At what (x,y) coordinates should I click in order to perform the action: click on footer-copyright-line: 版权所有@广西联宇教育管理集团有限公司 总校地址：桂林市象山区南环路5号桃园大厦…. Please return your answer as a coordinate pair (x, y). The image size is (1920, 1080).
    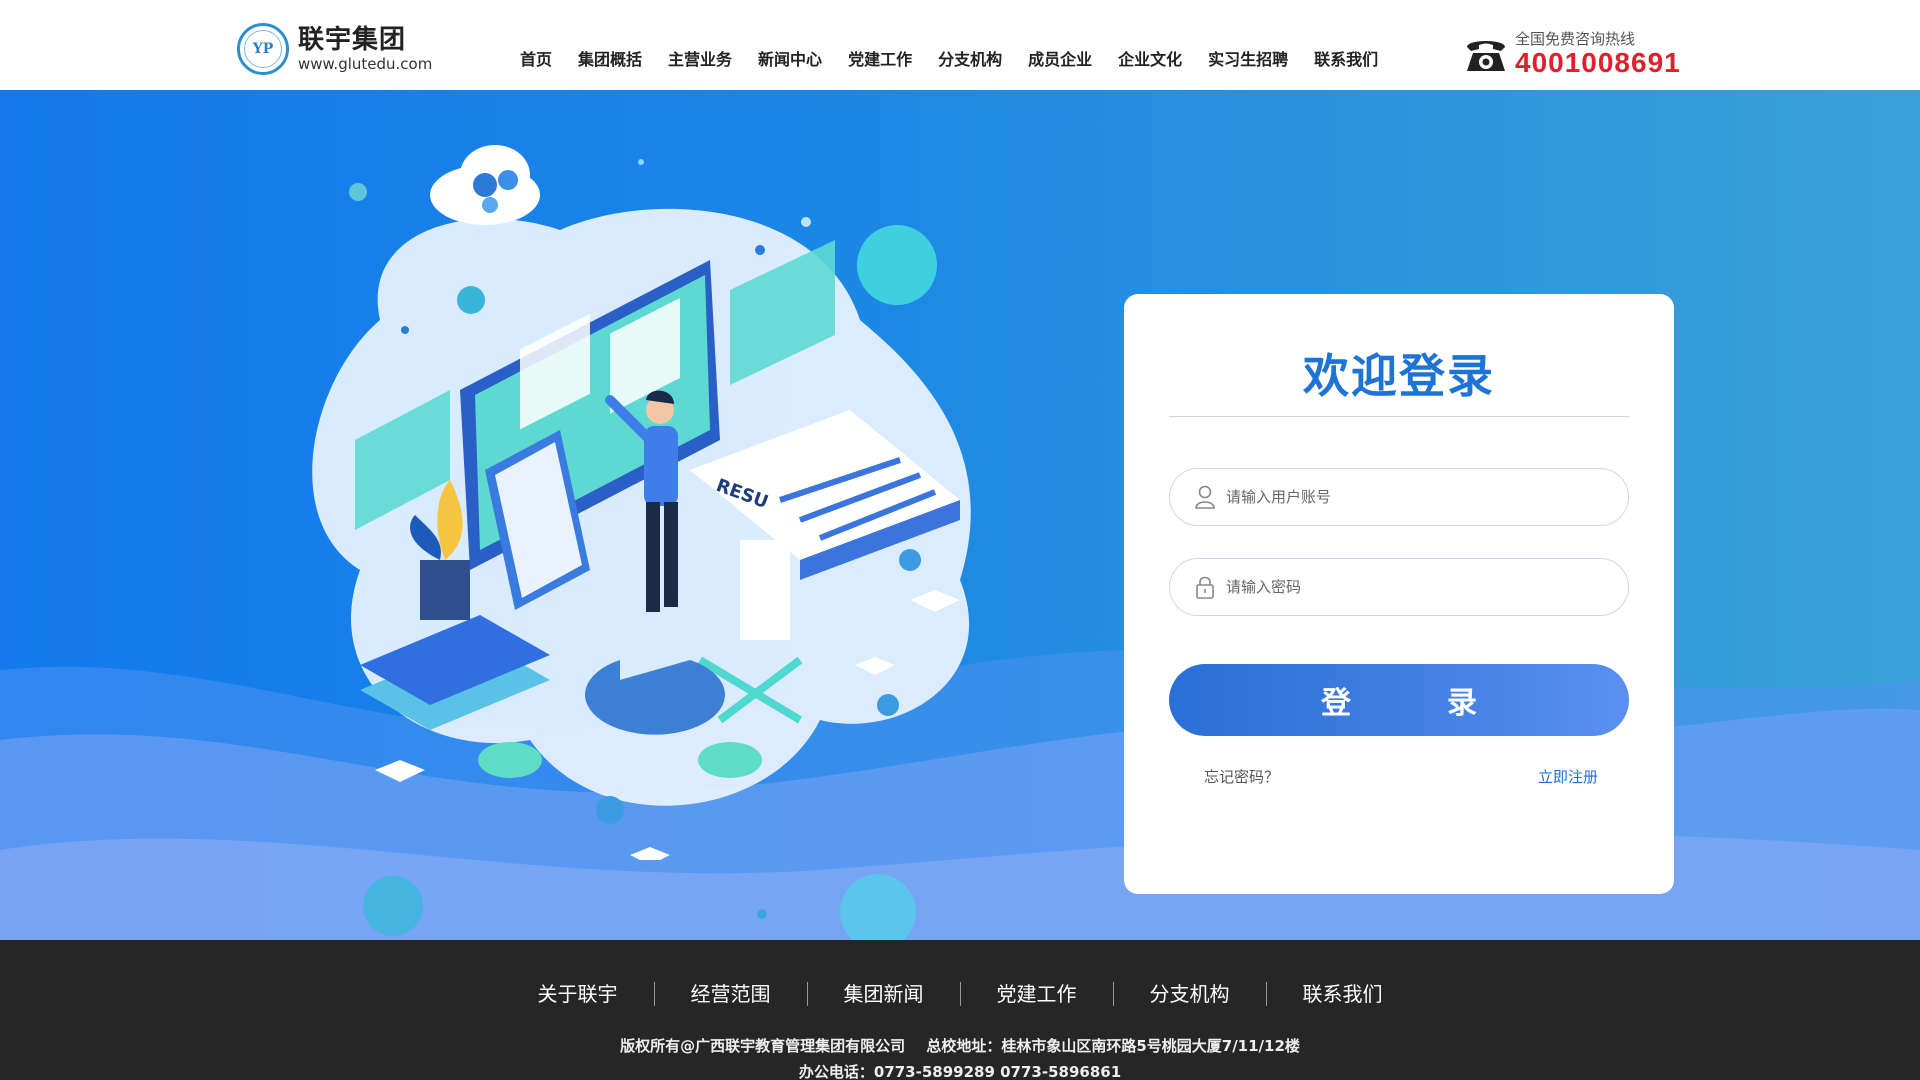
    Looking at the image, I should click on (960, 1045).